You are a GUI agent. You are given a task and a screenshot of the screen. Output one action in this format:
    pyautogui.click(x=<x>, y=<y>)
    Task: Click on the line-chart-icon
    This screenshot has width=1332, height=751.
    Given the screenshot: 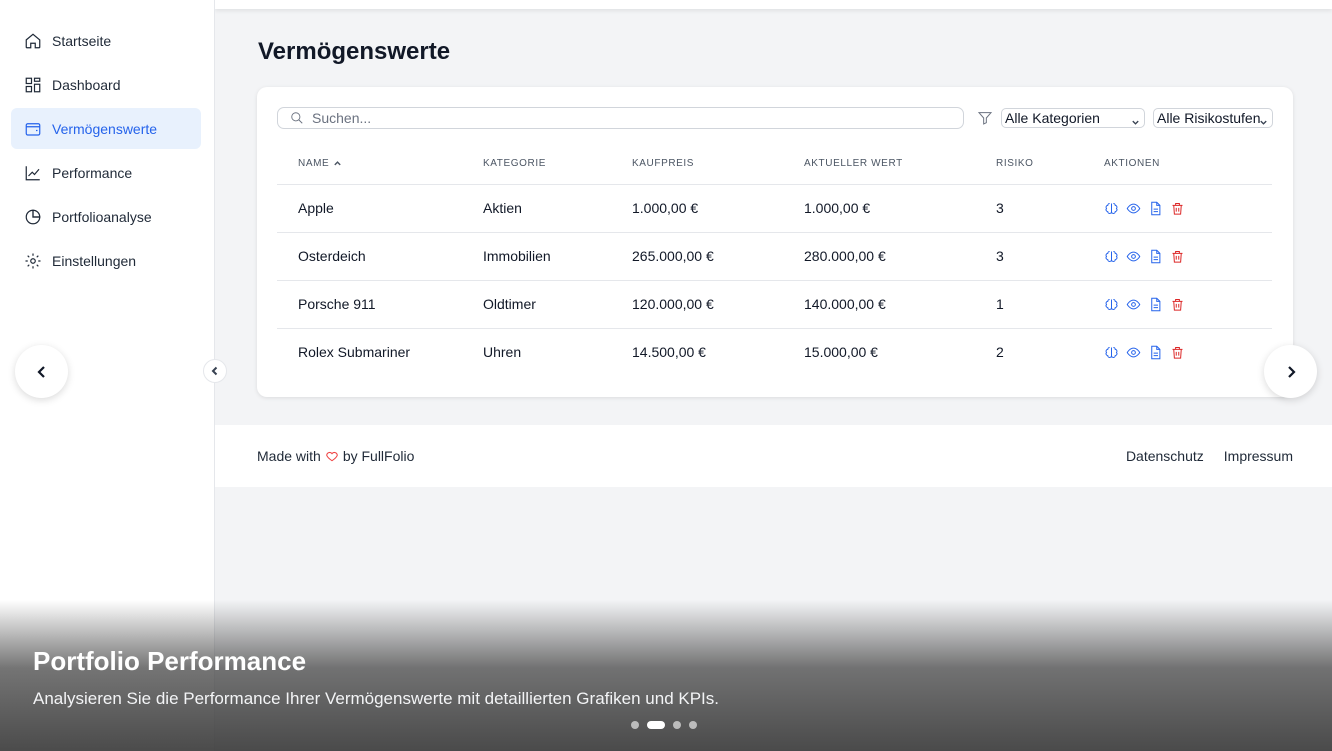 What is the action you would take?
    pyautogui.click(x=33, y=173)
    